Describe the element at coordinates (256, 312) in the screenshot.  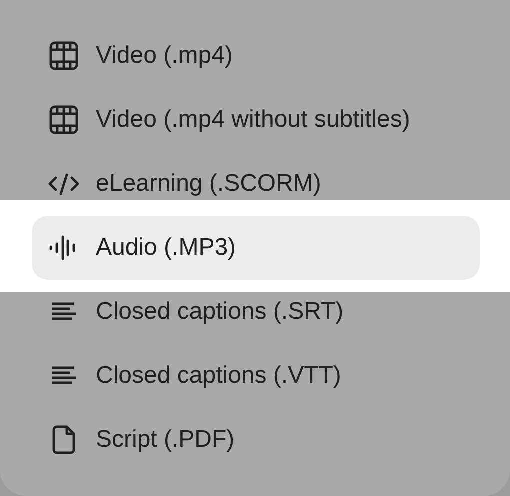
I see `menu-item: Closed captions (.SRT)` at that location.